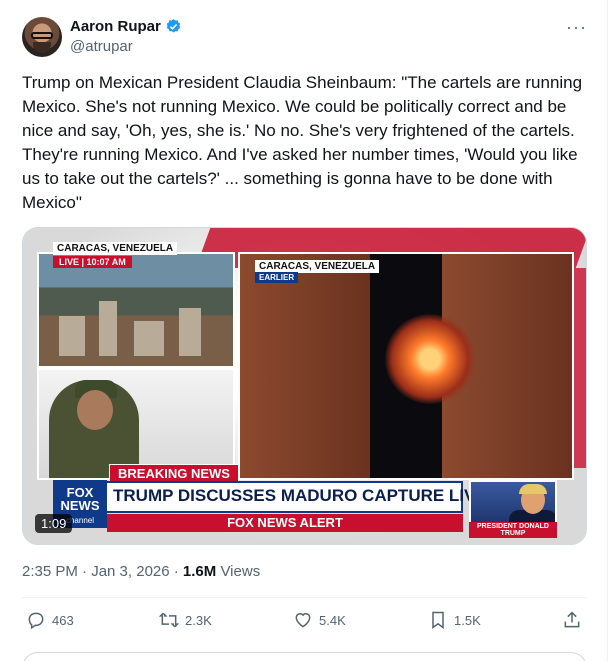 This screenshot has height=661, width=608. Describe the element at coordinates (80, 499) in the screenshot. I see `fox-logo-text: FOX NEWS` at that location.